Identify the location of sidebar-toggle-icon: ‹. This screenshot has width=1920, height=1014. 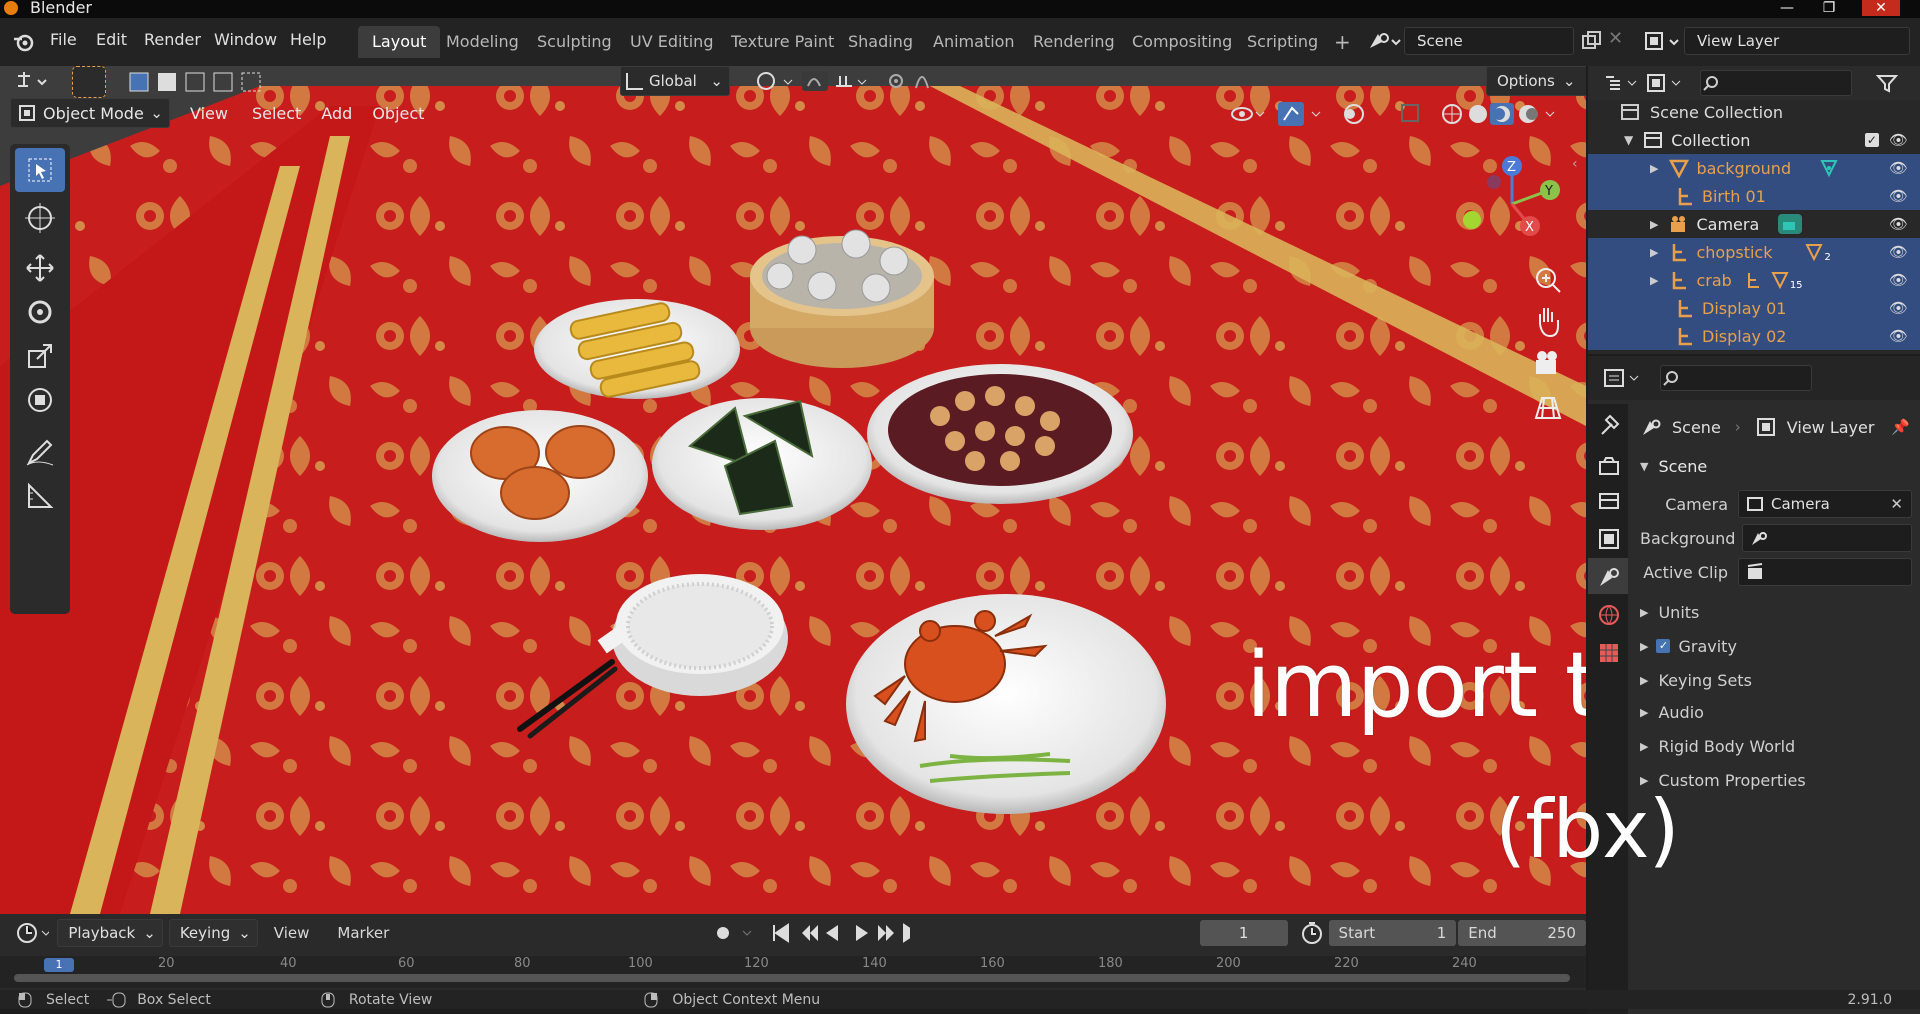
(1575, 164).